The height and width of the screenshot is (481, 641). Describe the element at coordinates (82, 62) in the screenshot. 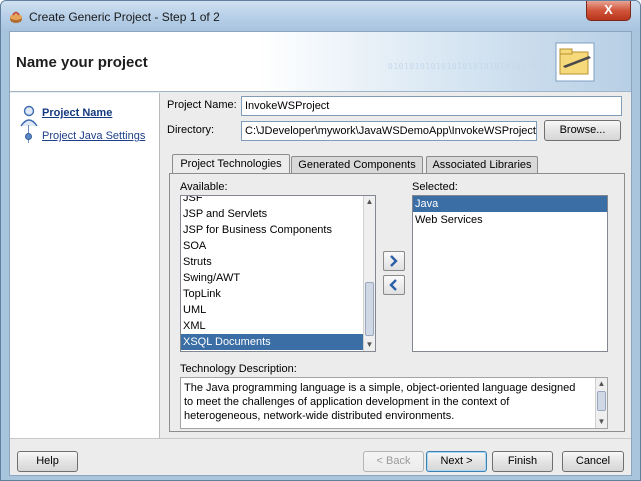

I see `page-title: Name your project` at that location.